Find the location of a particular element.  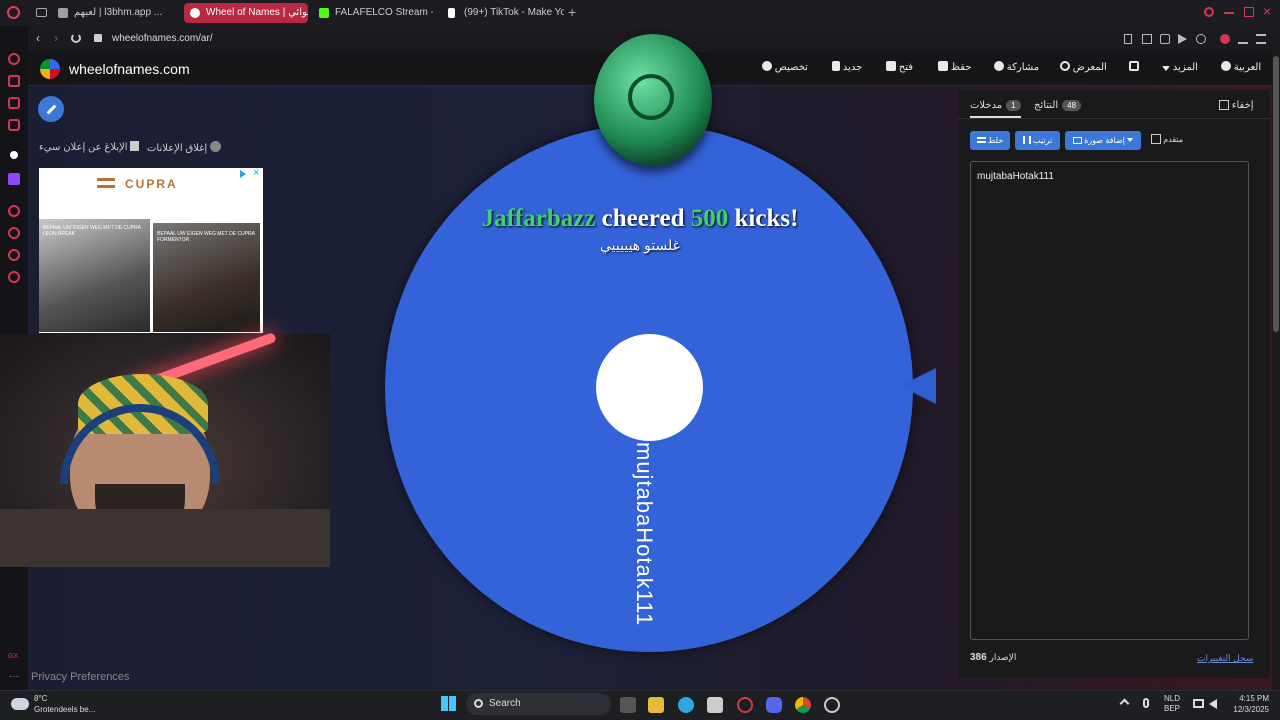

nav-open: فتح is located at coordinates (897, 68).